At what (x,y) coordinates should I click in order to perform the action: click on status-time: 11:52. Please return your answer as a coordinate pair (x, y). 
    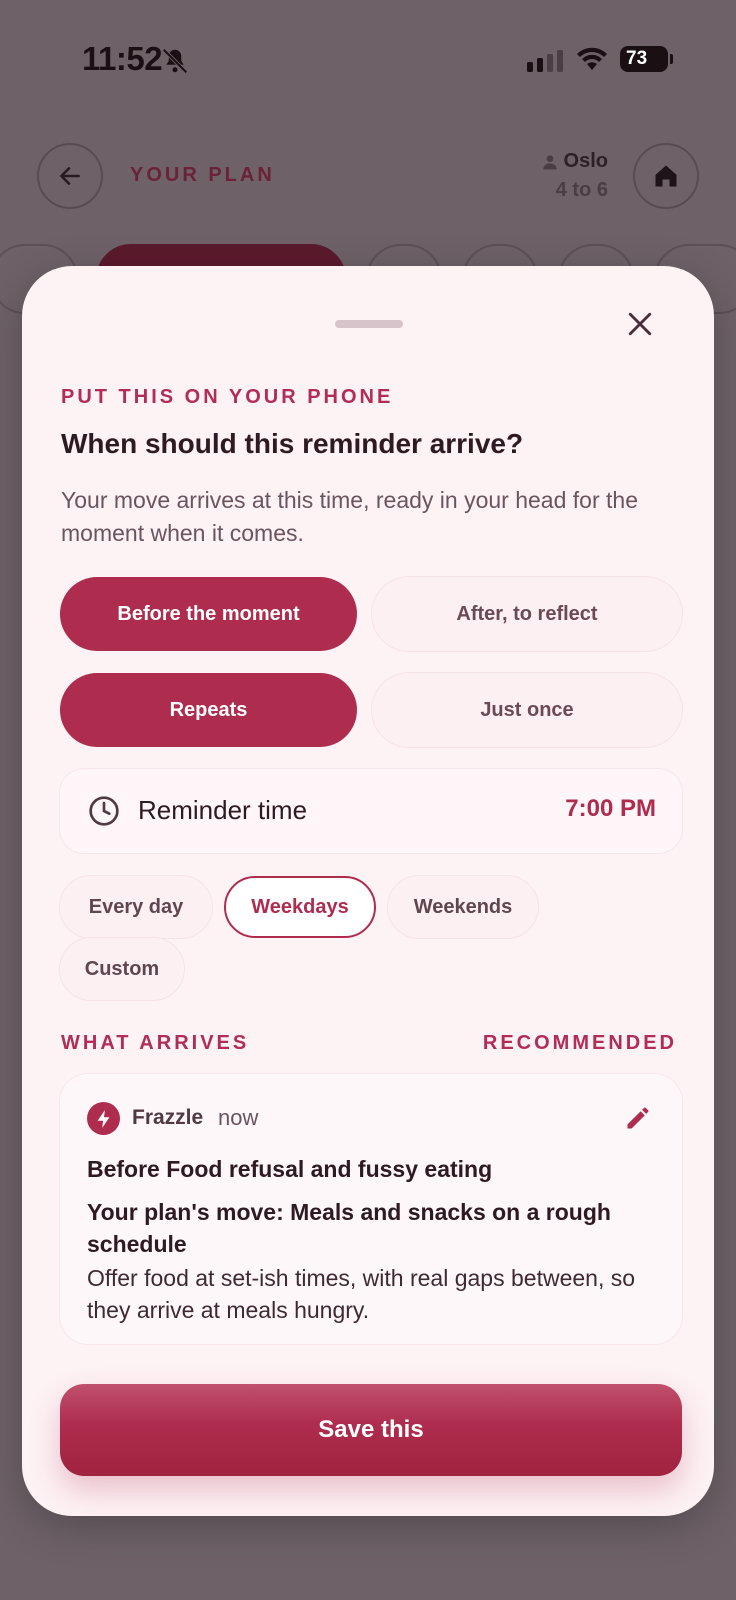
    Looking at the image, I should click on (122, 58).